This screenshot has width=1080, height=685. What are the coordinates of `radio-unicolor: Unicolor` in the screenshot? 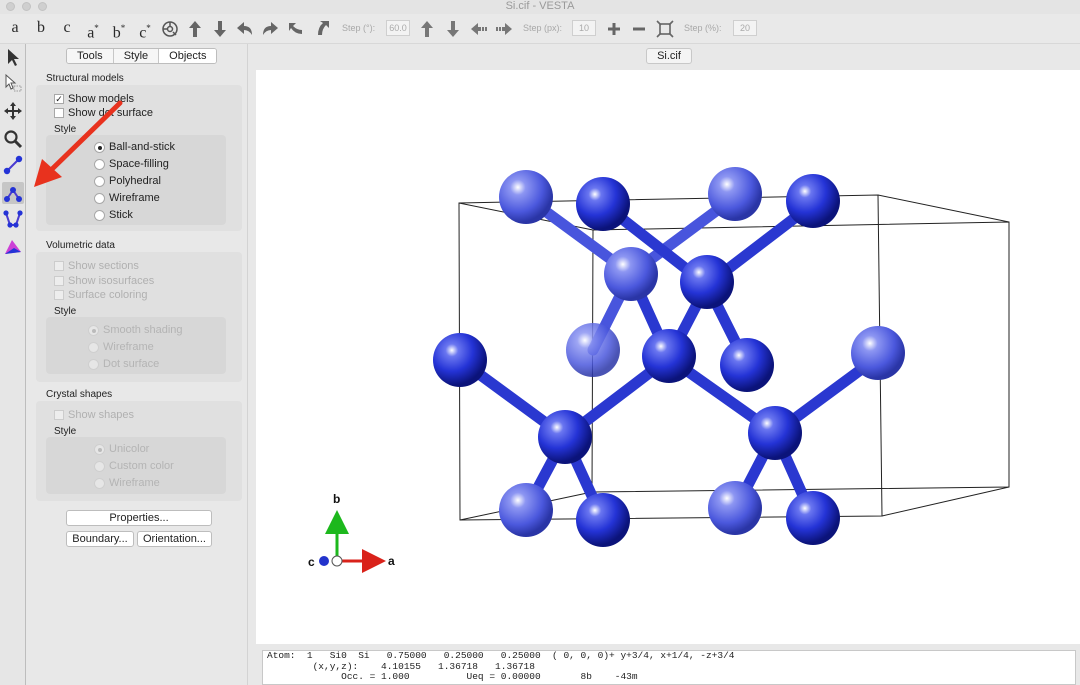 It's located at (121, 449).